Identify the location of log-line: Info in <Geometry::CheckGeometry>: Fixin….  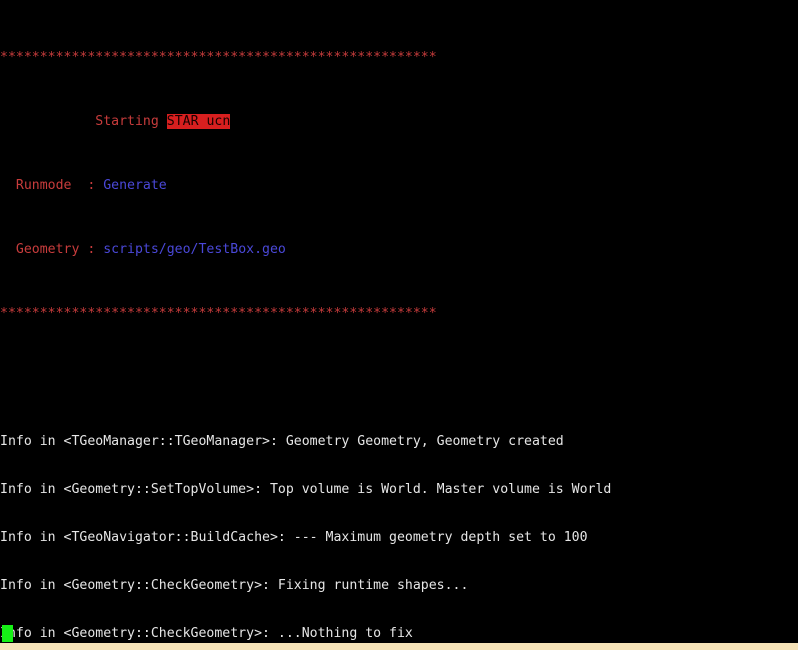
(234, 585).